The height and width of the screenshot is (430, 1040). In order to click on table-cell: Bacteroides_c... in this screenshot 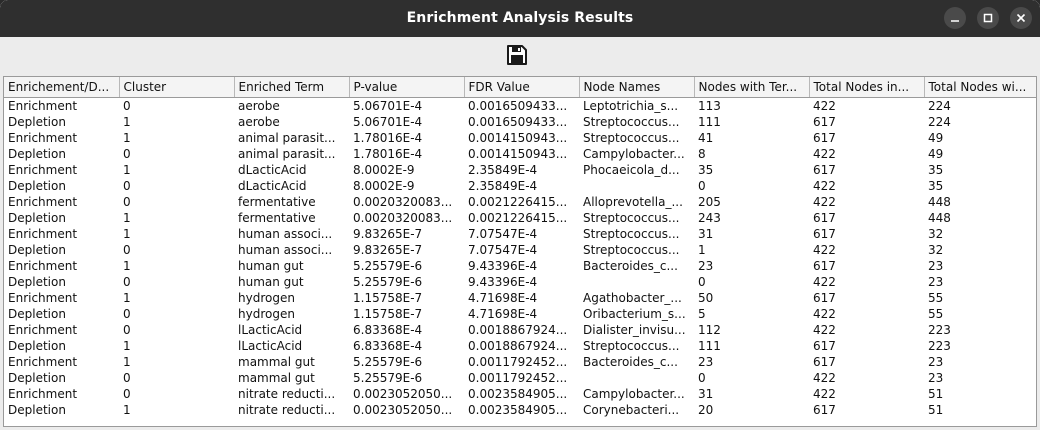, I will do `click(630, 362)`.